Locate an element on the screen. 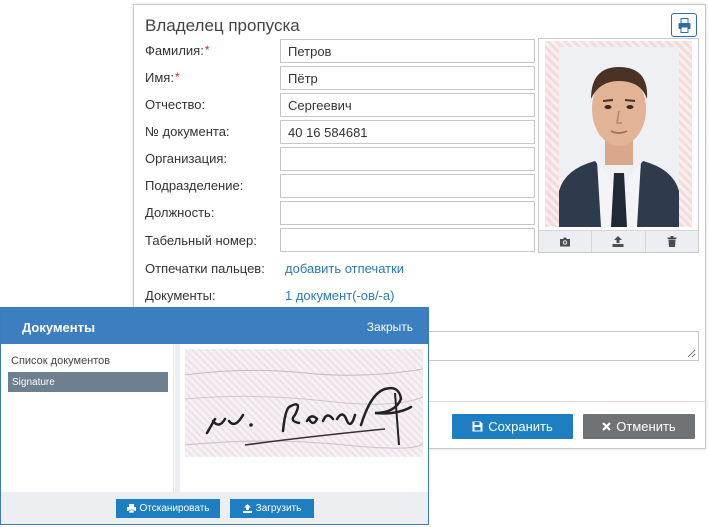 The image size is (709, 527). camera-button is located at coordinates (566, 241).